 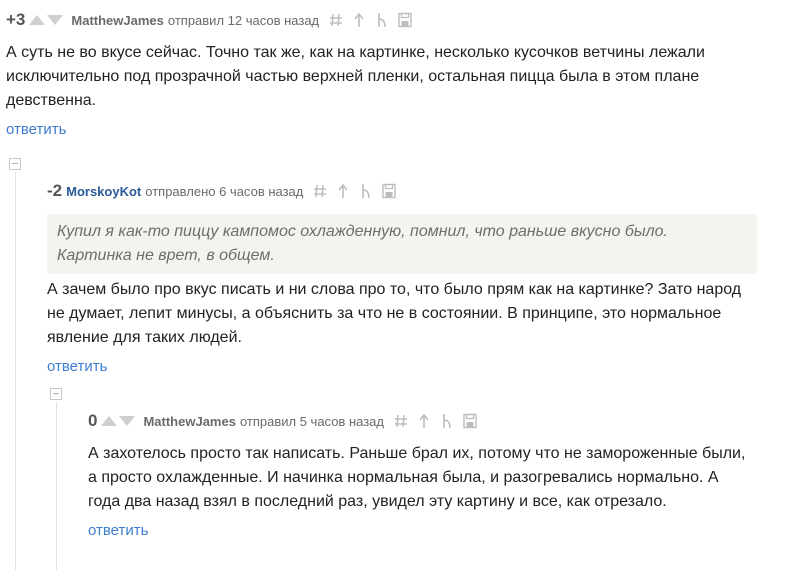 I want to click on comment-rating: -2, so click(x=55, y=190).